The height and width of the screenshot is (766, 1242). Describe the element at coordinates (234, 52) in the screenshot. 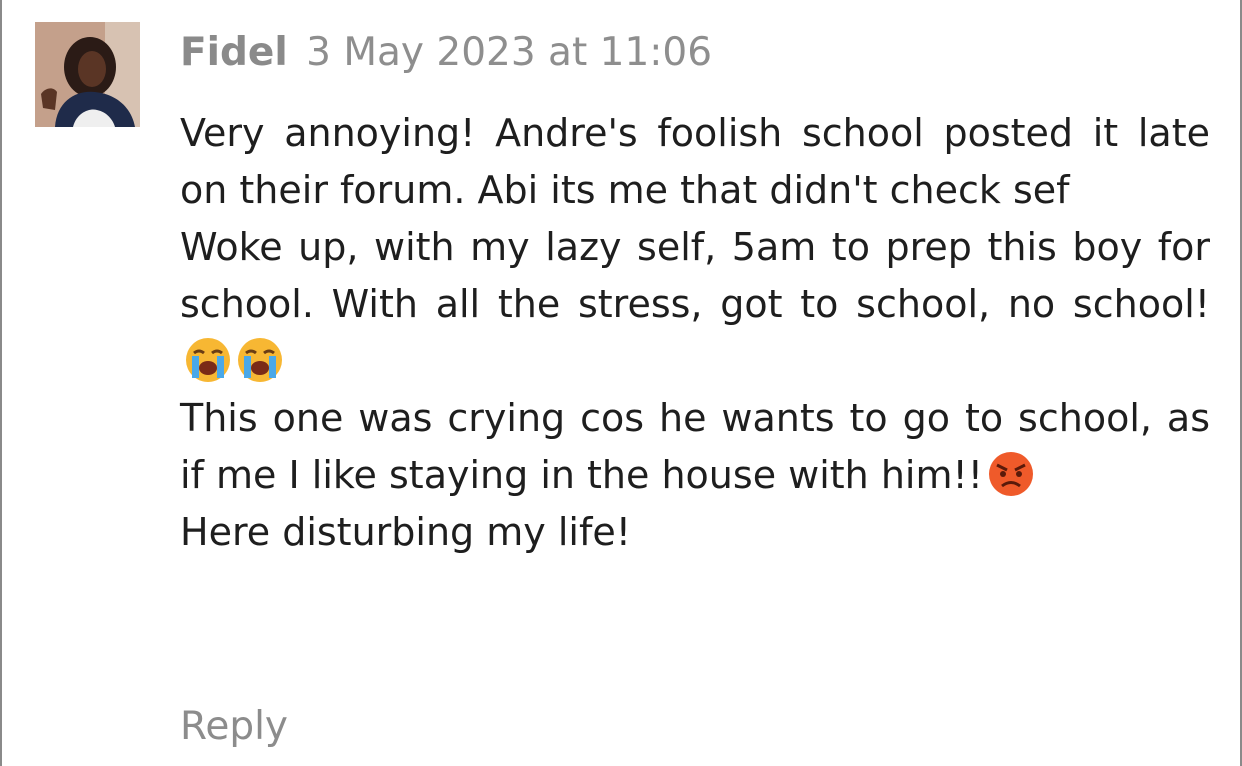

I see `author-name: Fidel` at that location.